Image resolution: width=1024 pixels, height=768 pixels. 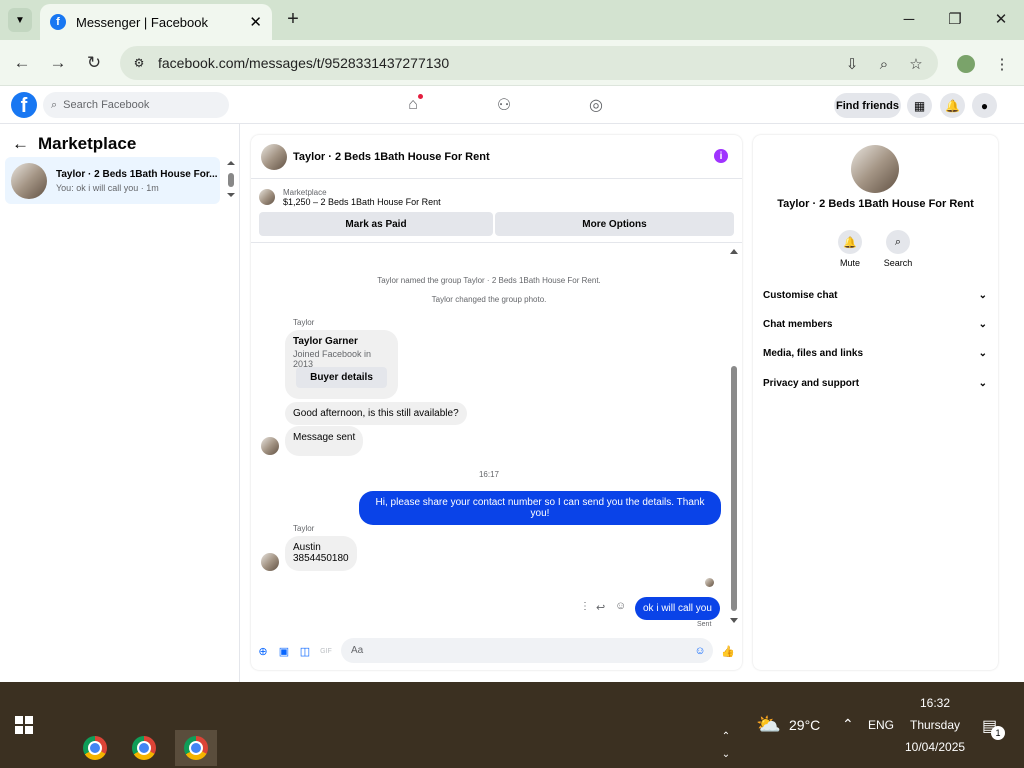 I want to click on browser-tab-bar: ▼ f Messenger | Facebook ✕ + ─ ❐ ✕, so click(x=512, y=20).